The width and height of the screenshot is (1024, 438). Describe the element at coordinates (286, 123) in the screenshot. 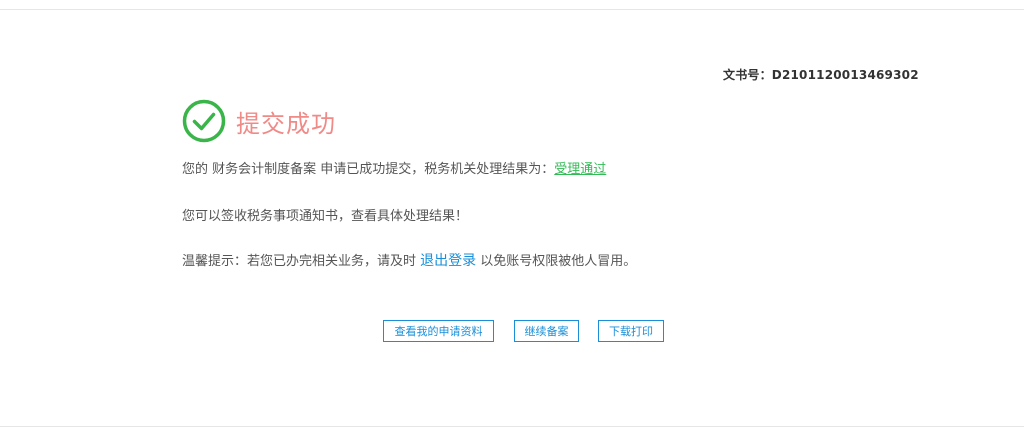

I see `success-title: 提交成功` at that location.